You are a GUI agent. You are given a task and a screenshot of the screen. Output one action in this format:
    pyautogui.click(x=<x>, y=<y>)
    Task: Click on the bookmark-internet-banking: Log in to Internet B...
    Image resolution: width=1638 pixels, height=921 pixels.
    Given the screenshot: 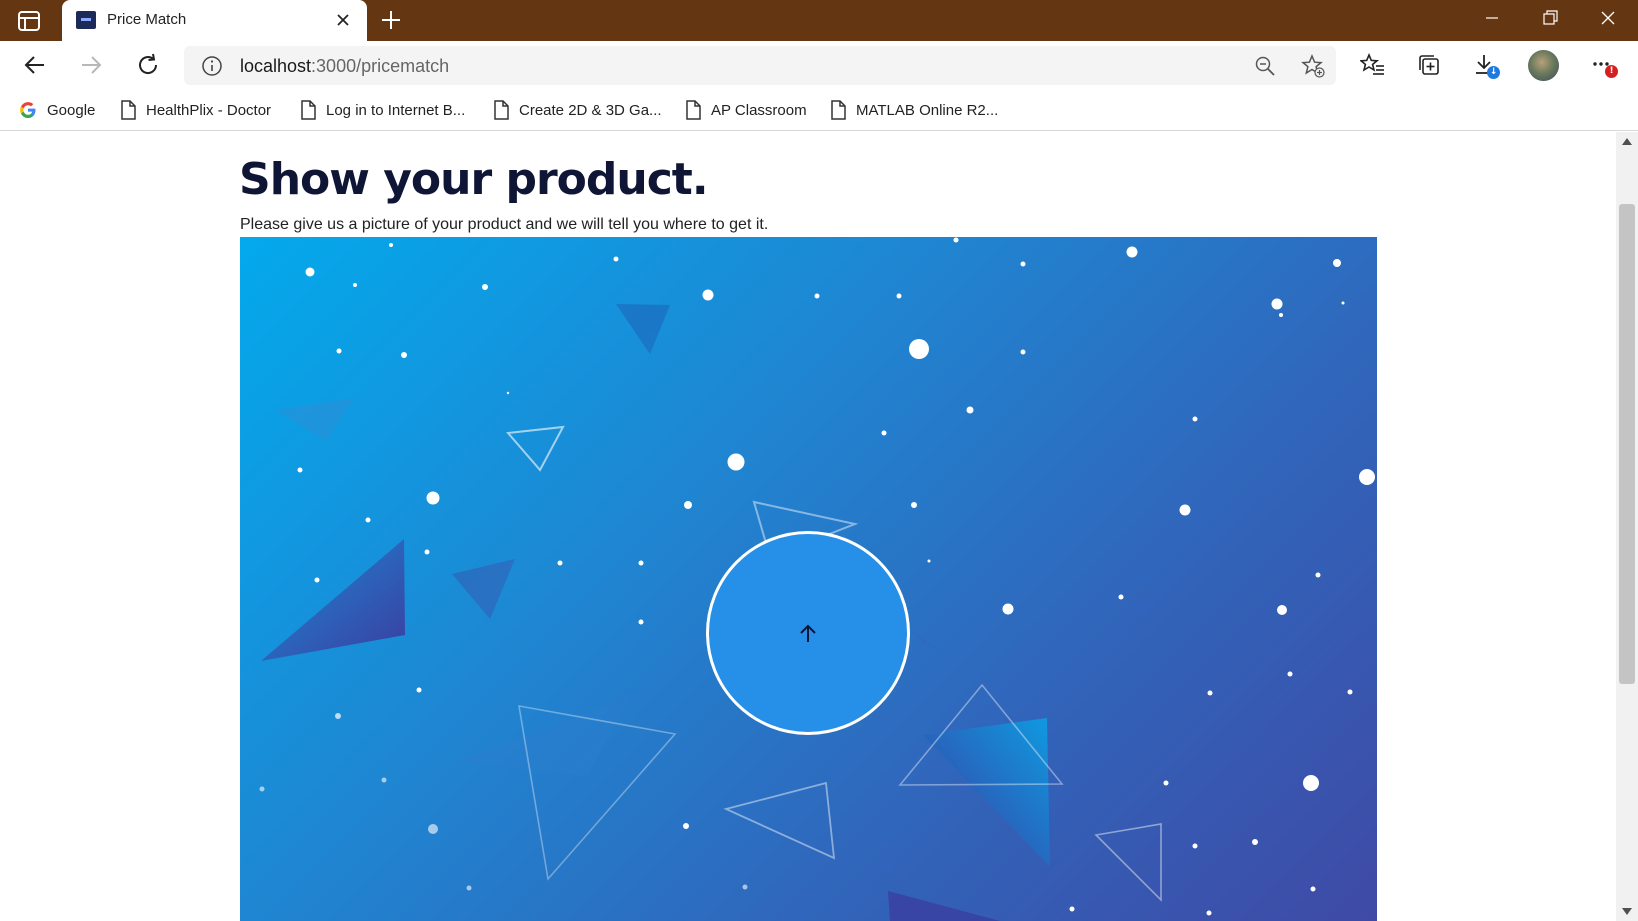 What is the action you would take?
    pyautogui.click(x=382, y=110)
    